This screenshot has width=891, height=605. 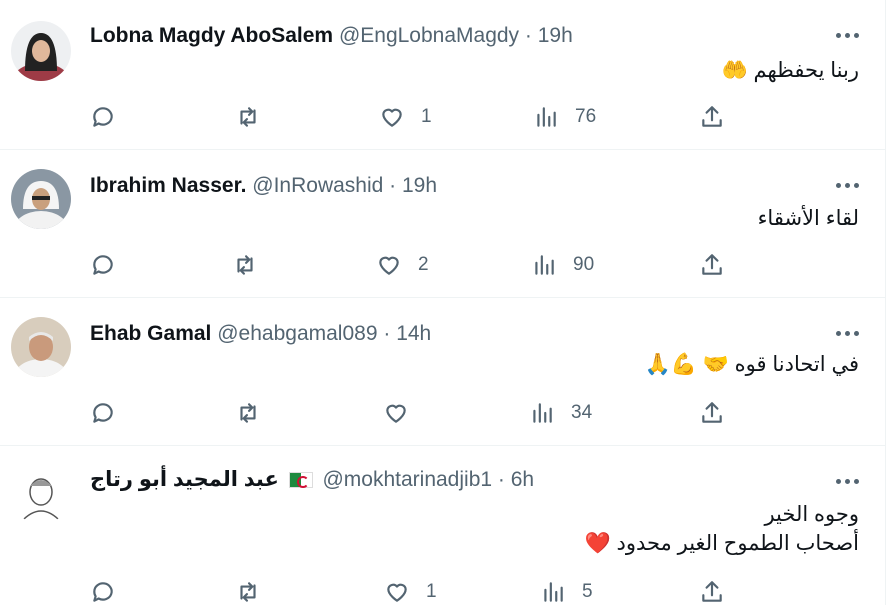 I want to click on tweet-actions: 2 90, so click(x=443, y=265).